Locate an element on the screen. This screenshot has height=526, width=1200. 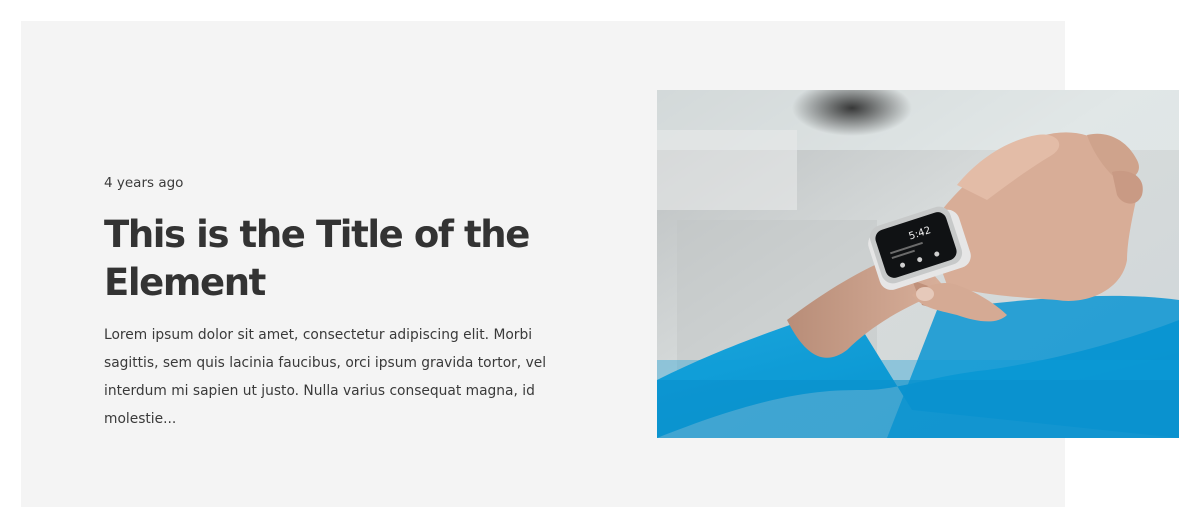
post-date: 4 years ago is located at coordinates (144, 183).